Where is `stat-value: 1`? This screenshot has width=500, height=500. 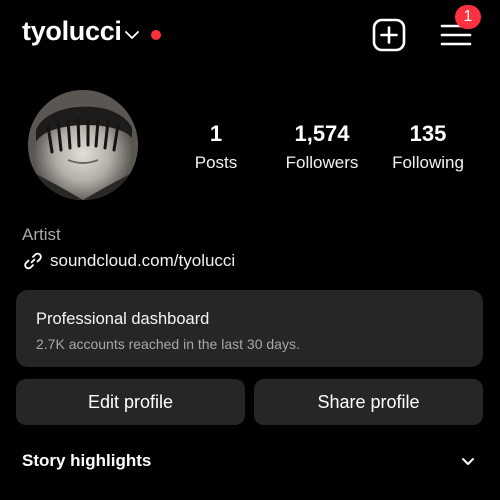 stat-value: 1 is located at coordinates (216, 133).